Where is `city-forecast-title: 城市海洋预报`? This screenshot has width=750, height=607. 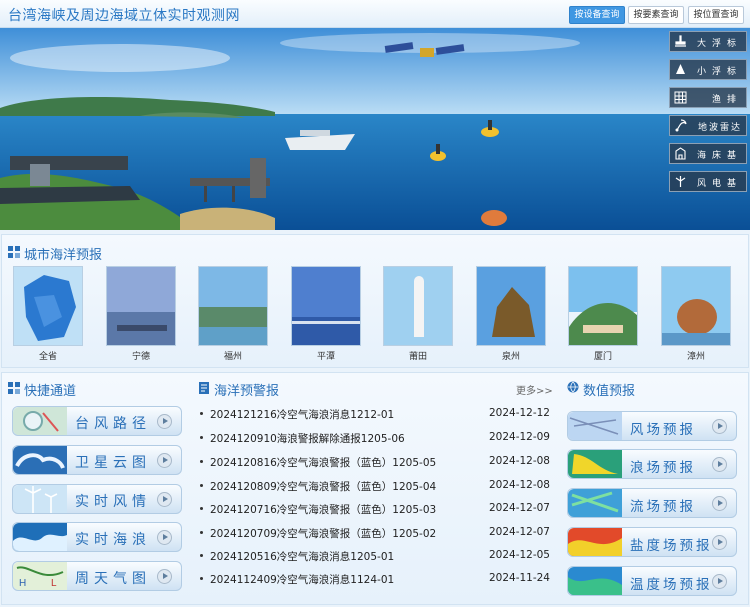
city-forecast-title: 城市海洋预报 is located at coordinates (63, 255).